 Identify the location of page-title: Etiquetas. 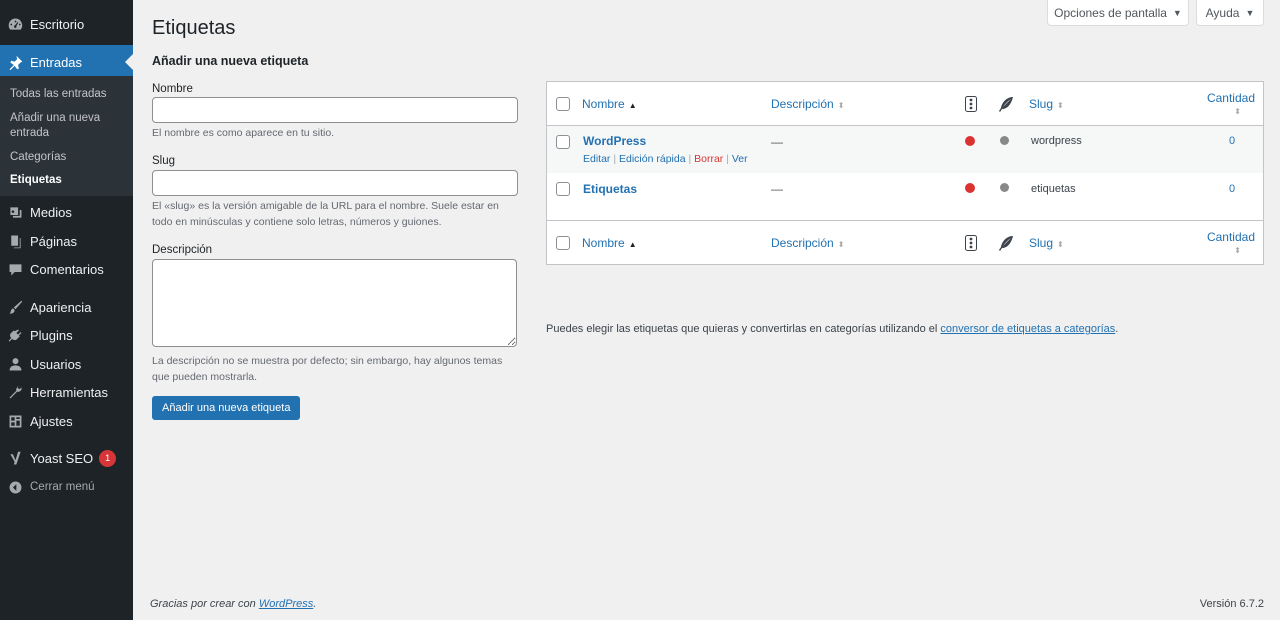
(194, 28).